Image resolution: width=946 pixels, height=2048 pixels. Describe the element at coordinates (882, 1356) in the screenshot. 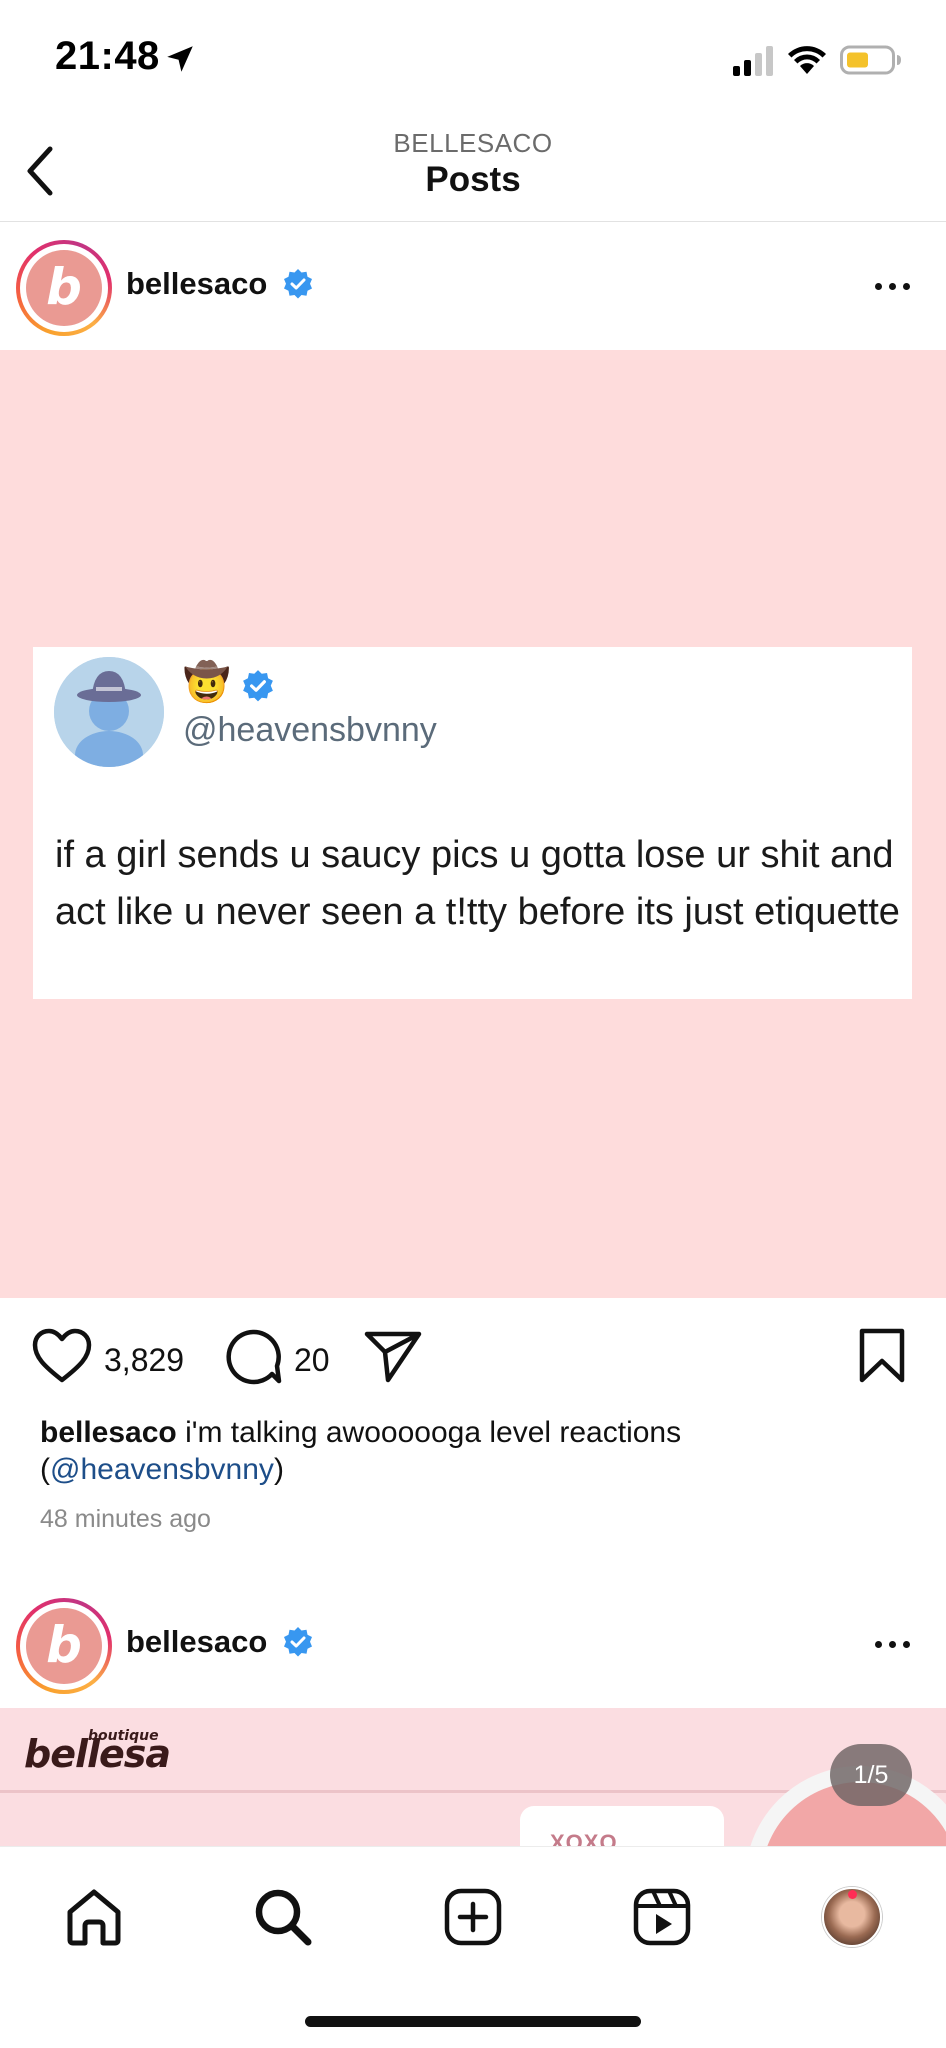

I see `bookmark-icon` at that location.